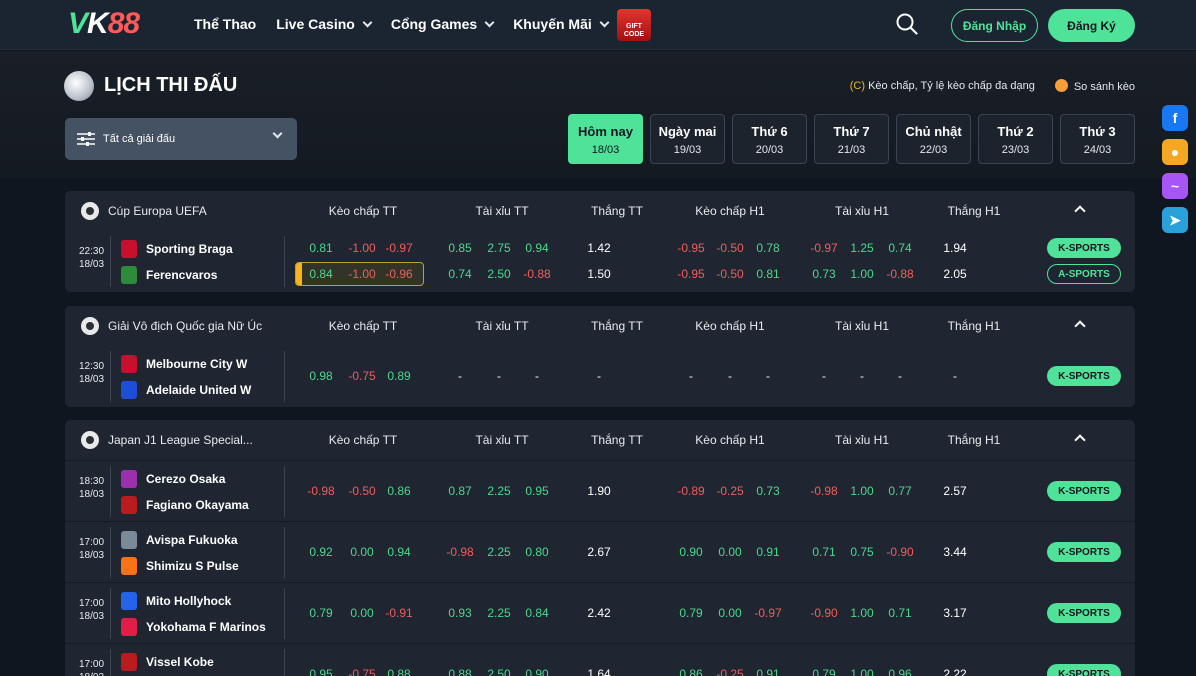 The height and width of the screenshot is (676, 1196). Describe the element at coordinates (324, 24) in the screenshot. I see `nav-live-casino: Live Casino` at that location.